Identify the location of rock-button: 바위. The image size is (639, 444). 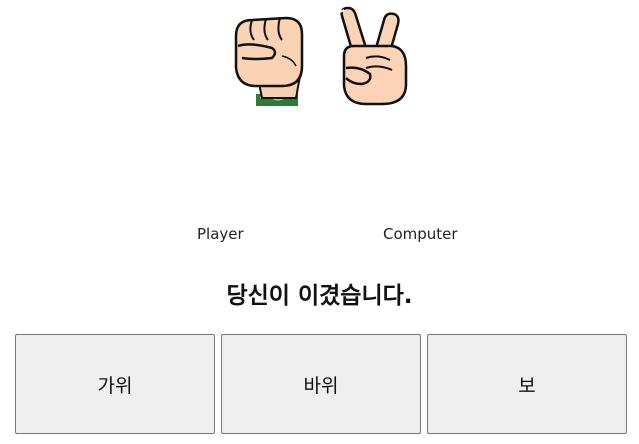
(321, 384).